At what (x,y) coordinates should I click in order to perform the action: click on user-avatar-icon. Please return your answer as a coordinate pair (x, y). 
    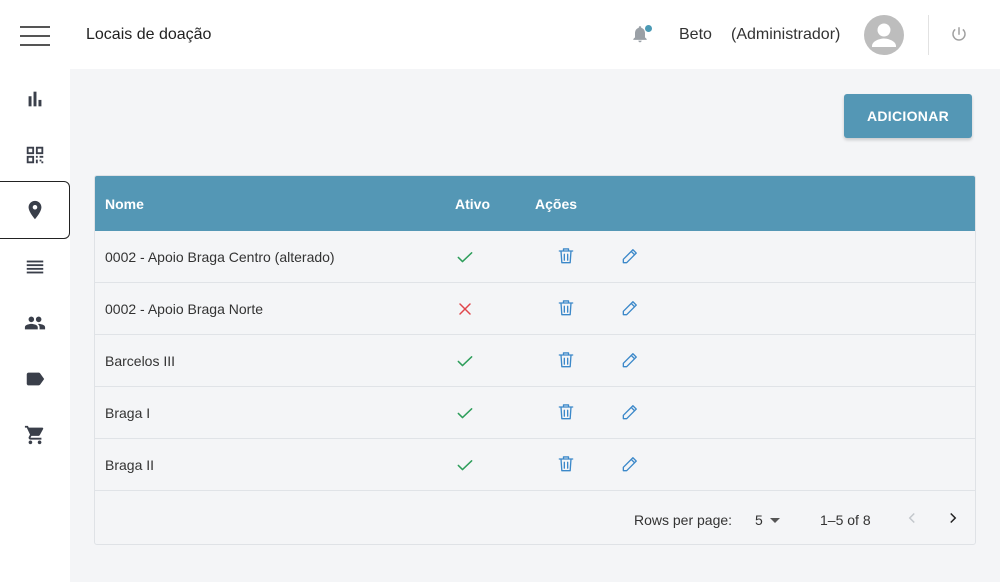
    Looking at the image, I should click on (884, 35).